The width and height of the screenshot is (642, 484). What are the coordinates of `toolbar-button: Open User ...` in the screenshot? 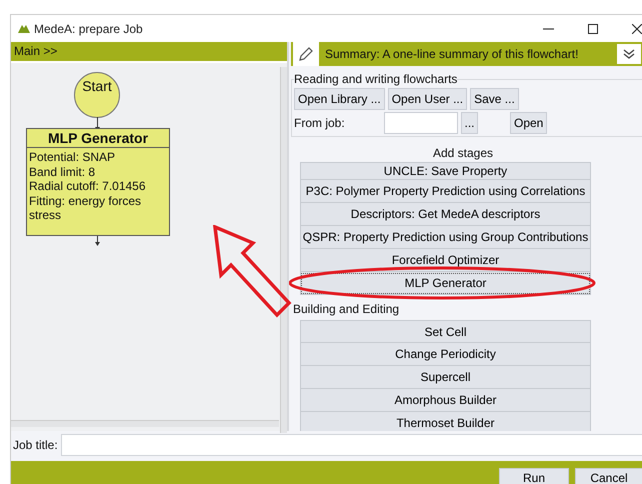 It's located at (428, 99).